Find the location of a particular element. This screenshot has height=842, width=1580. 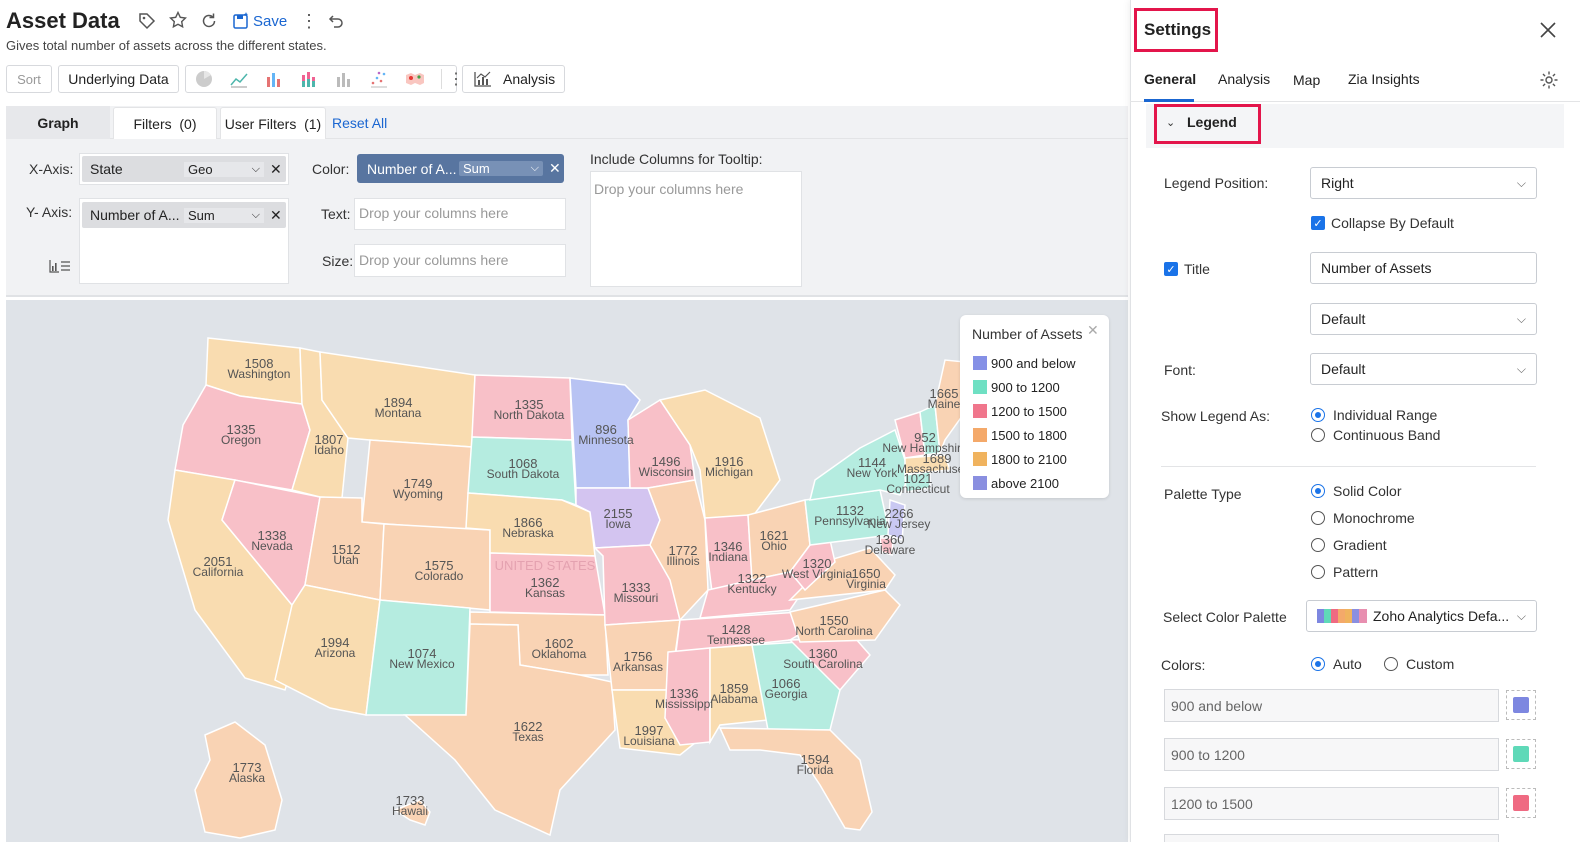

reset-all-link: Reset All is located at coordinates (359, 123).